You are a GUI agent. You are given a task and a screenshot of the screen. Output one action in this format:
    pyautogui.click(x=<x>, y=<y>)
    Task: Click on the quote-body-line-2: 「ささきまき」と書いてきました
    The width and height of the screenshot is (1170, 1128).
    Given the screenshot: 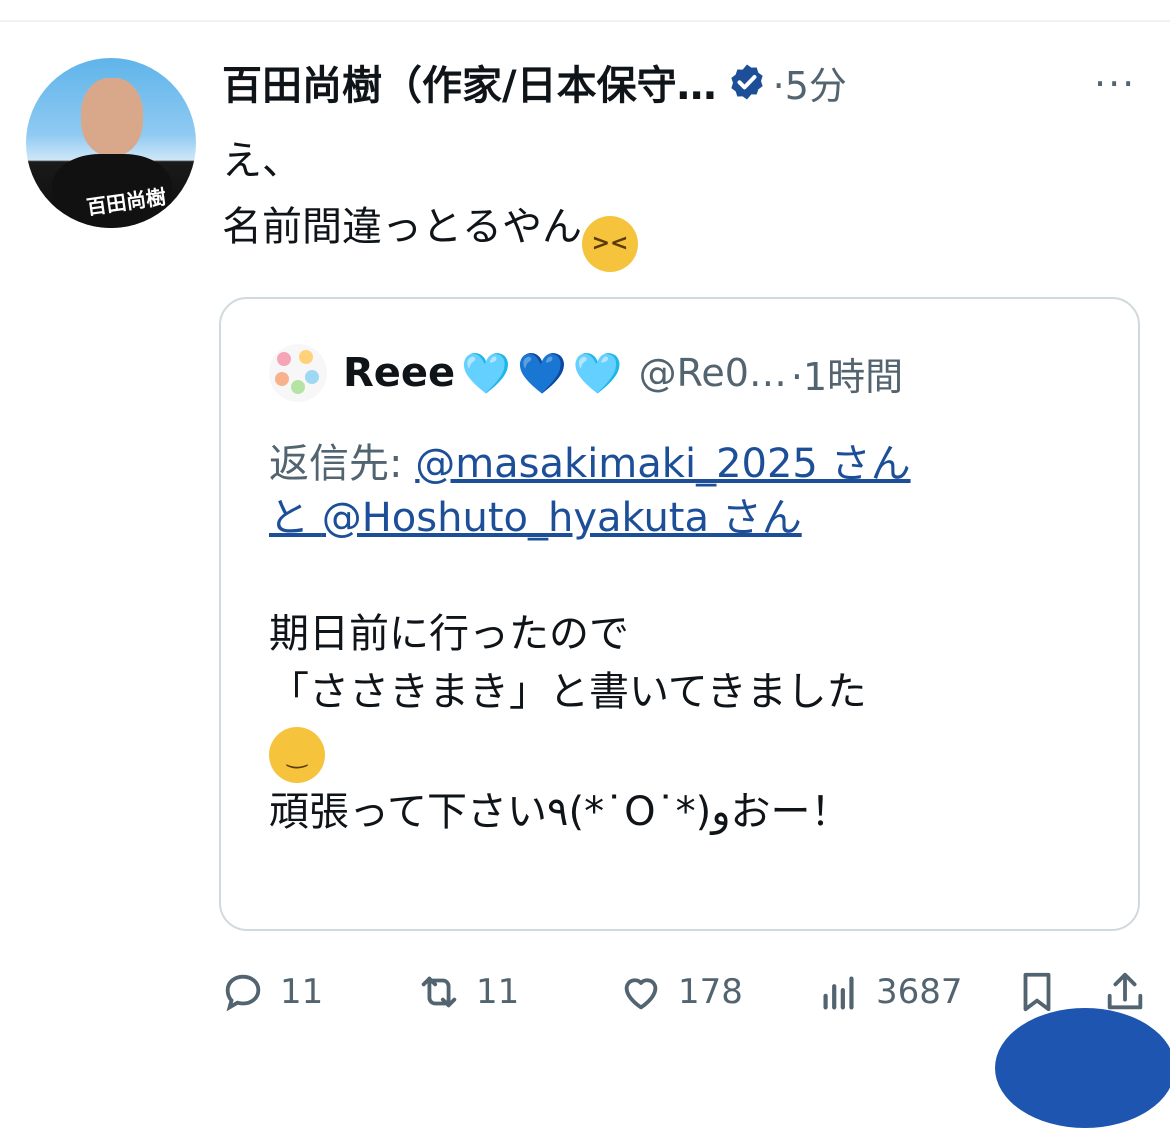 What is the action you would take?
    pyautogui.click(x=568, y=692)
    